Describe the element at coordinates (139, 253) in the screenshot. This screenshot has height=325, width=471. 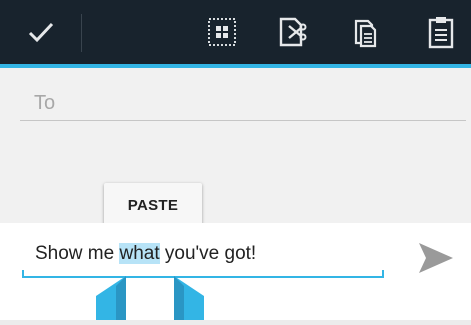
I see `selected-text: what` at that location.